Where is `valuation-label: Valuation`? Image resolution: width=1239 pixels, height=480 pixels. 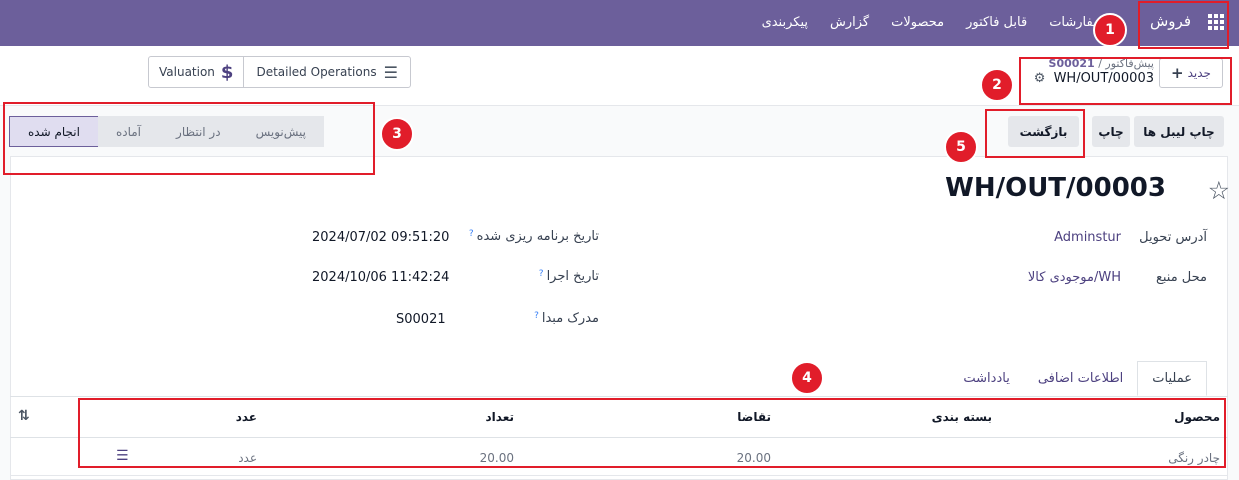 valuation-label: Valuation is located at coordinates (187, 72).